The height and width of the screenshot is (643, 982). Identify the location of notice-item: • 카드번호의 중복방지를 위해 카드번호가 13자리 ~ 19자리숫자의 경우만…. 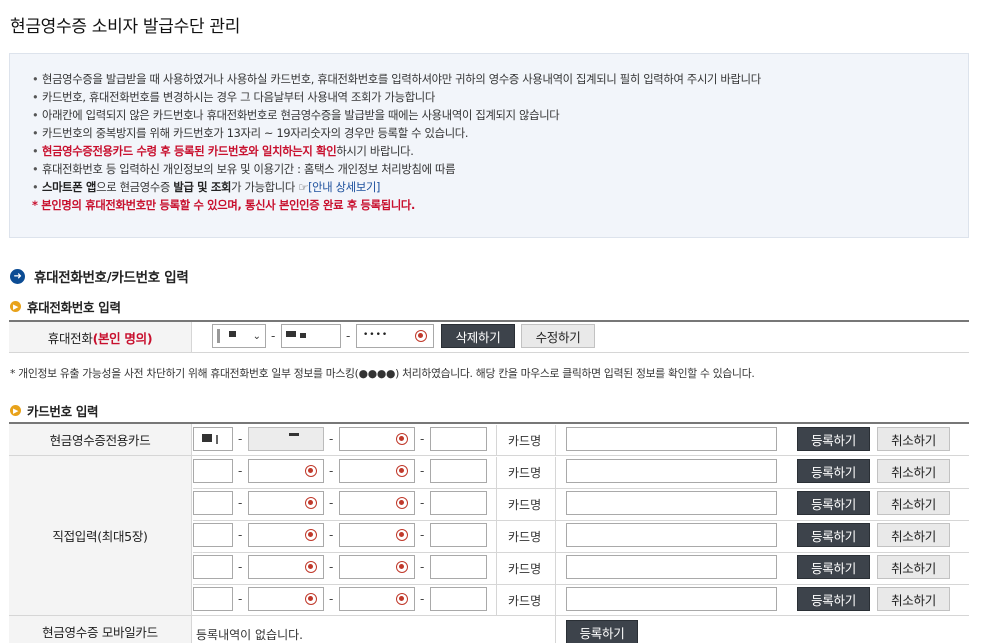
(500, 134).